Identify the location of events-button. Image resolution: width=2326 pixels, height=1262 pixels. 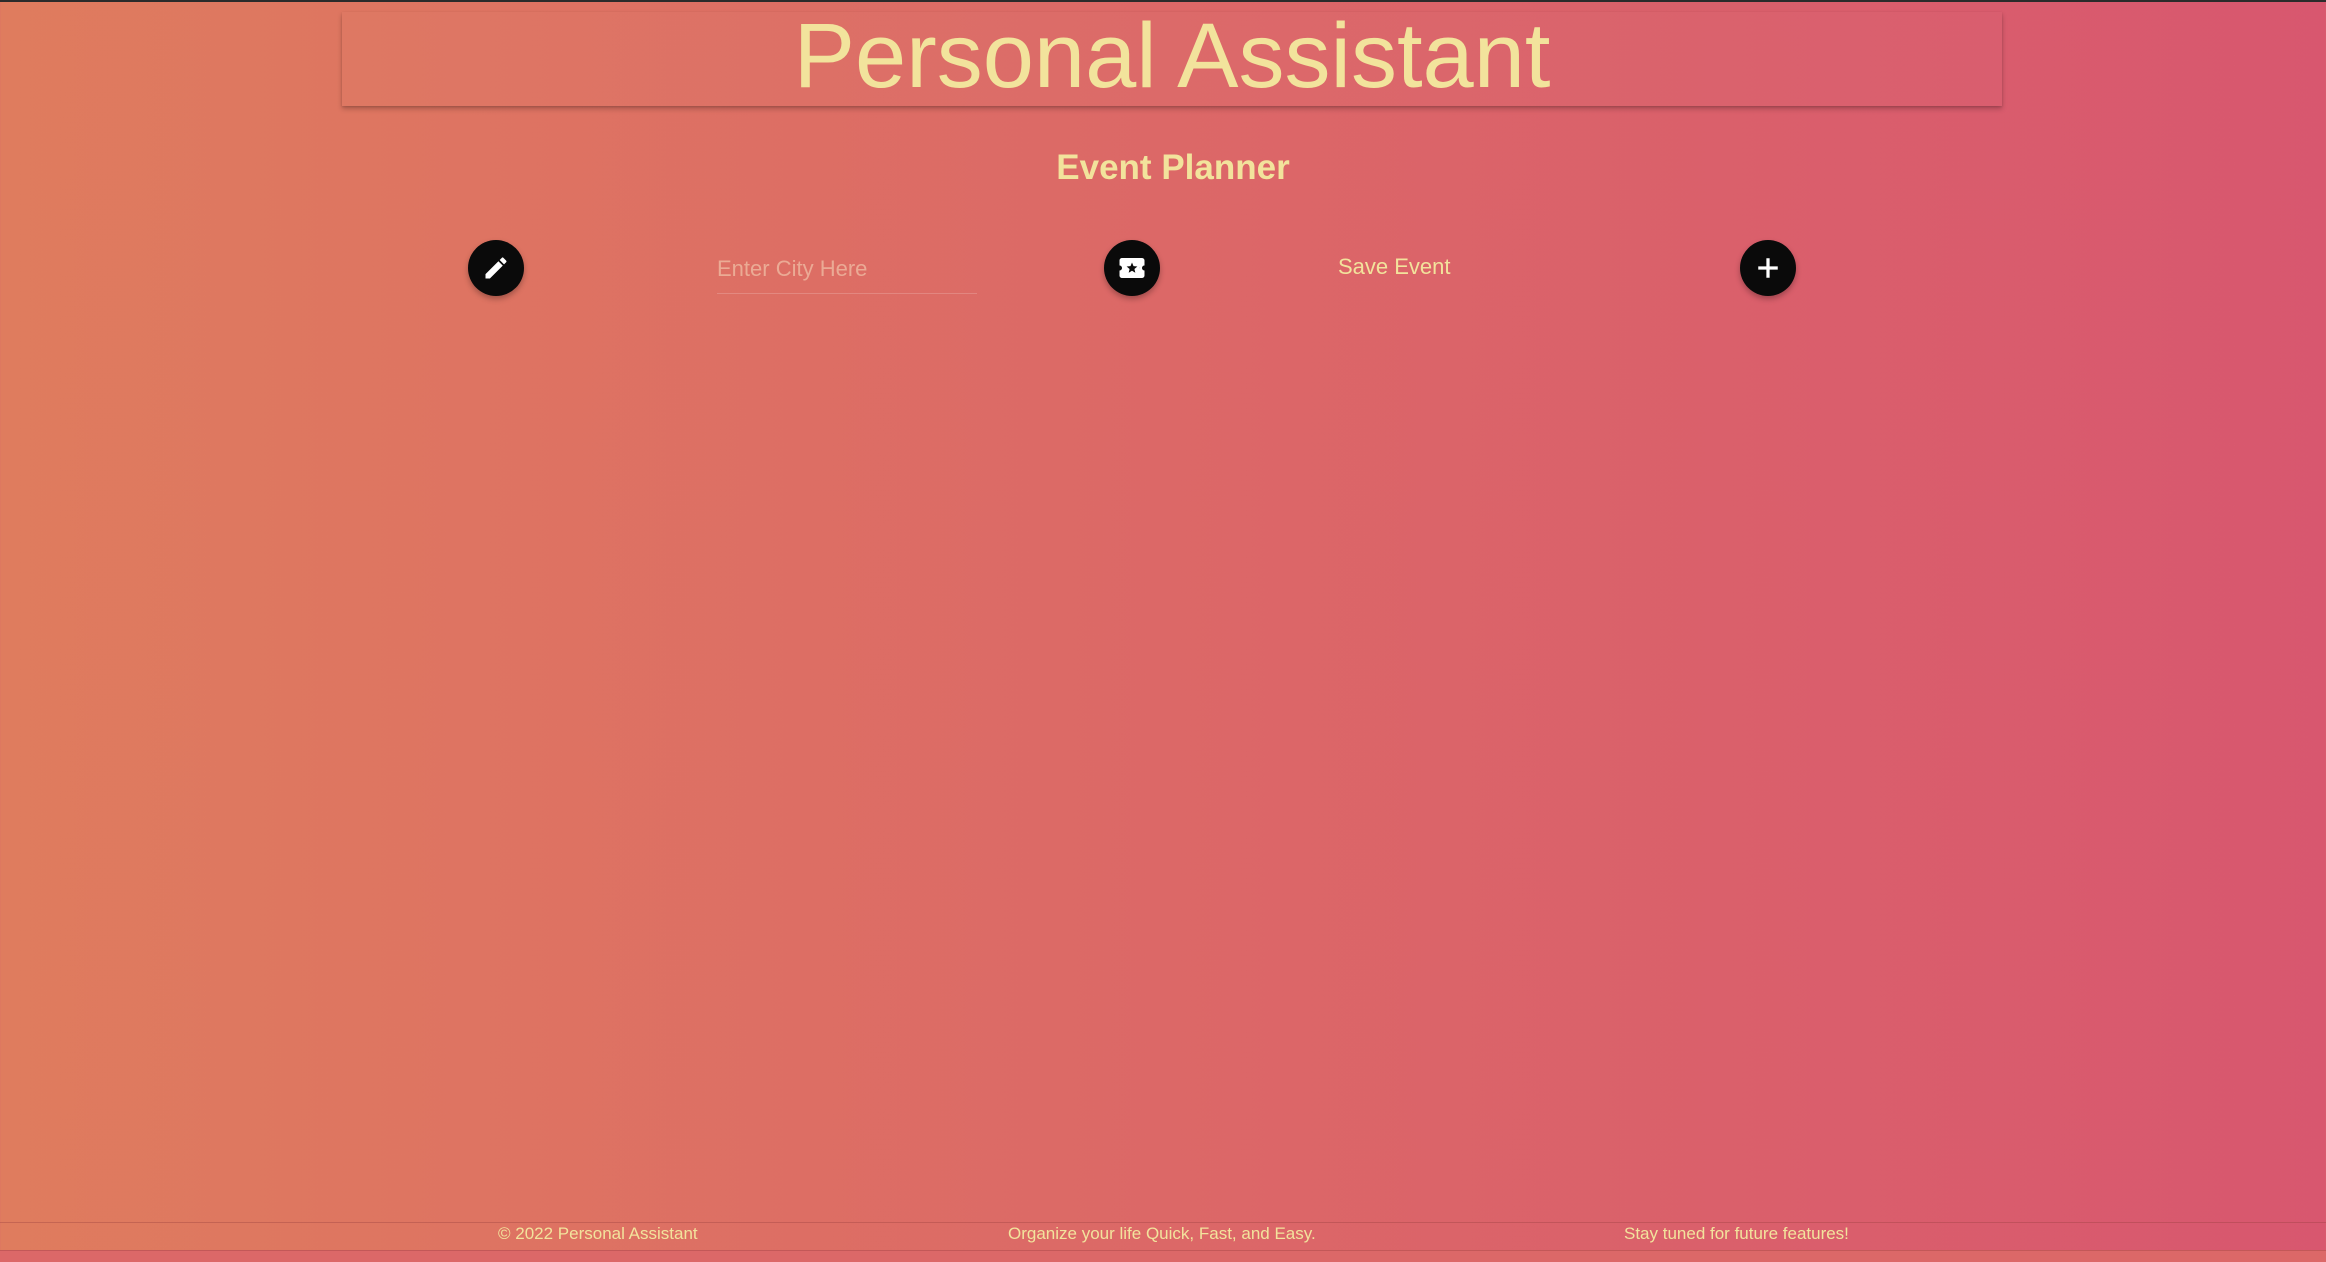
(1132, 268).